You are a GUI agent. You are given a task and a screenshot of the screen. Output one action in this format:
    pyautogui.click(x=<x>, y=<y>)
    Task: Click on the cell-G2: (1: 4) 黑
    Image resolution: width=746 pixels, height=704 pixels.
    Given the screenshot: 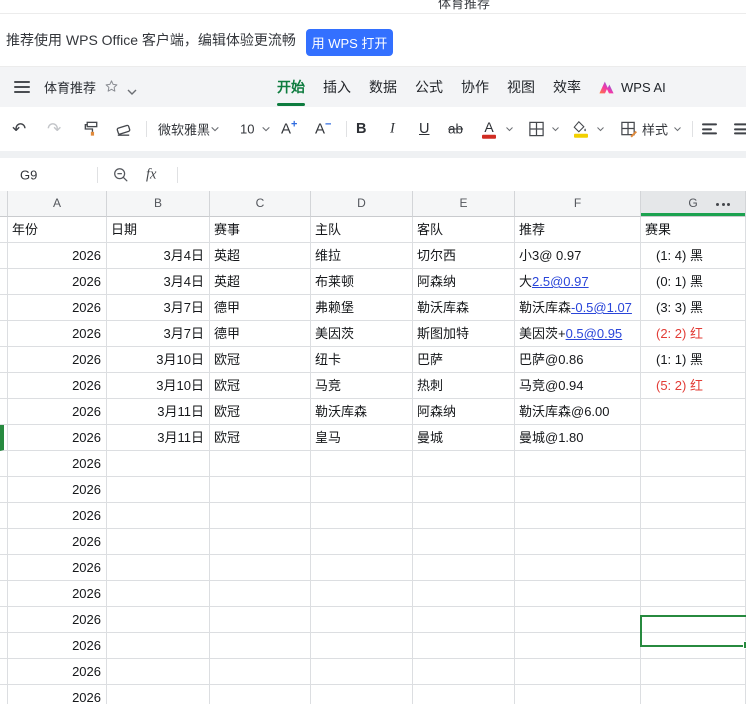 What is the action you would take?
    pyautogui.click(x=693, y=256)
    